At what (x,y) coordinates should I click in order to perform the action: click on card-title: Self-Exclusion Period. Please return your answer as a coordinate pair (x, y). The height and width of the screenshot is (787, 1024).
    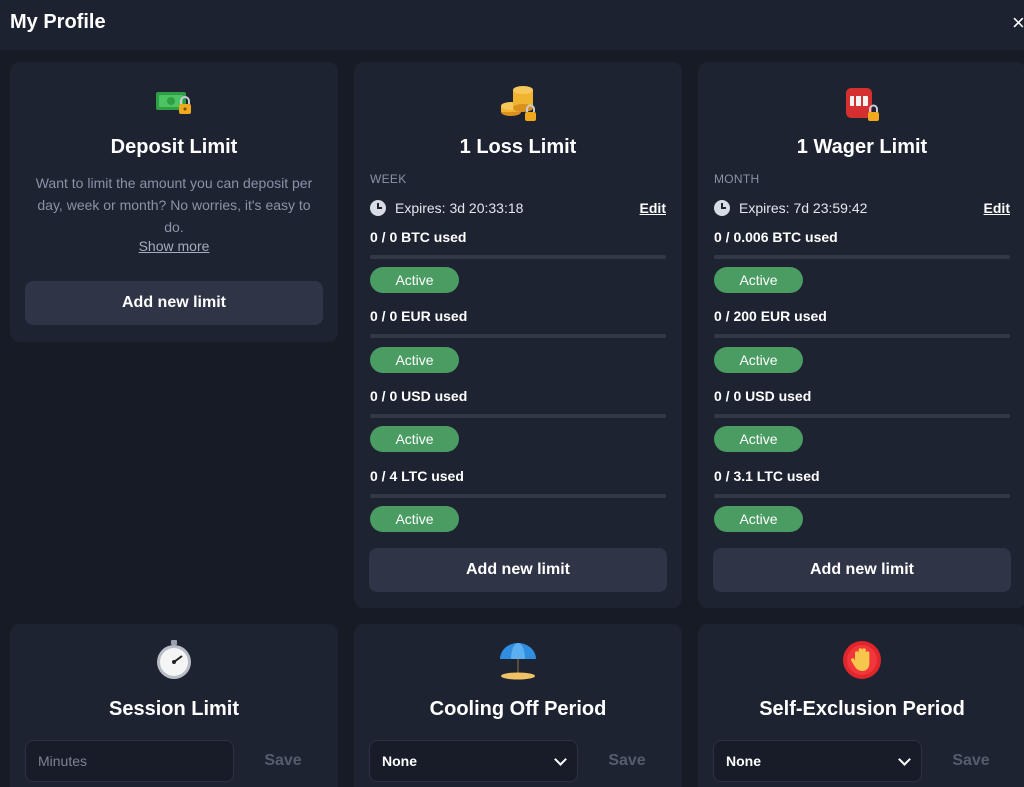
    Looking at the image, I should click on (862, 709).